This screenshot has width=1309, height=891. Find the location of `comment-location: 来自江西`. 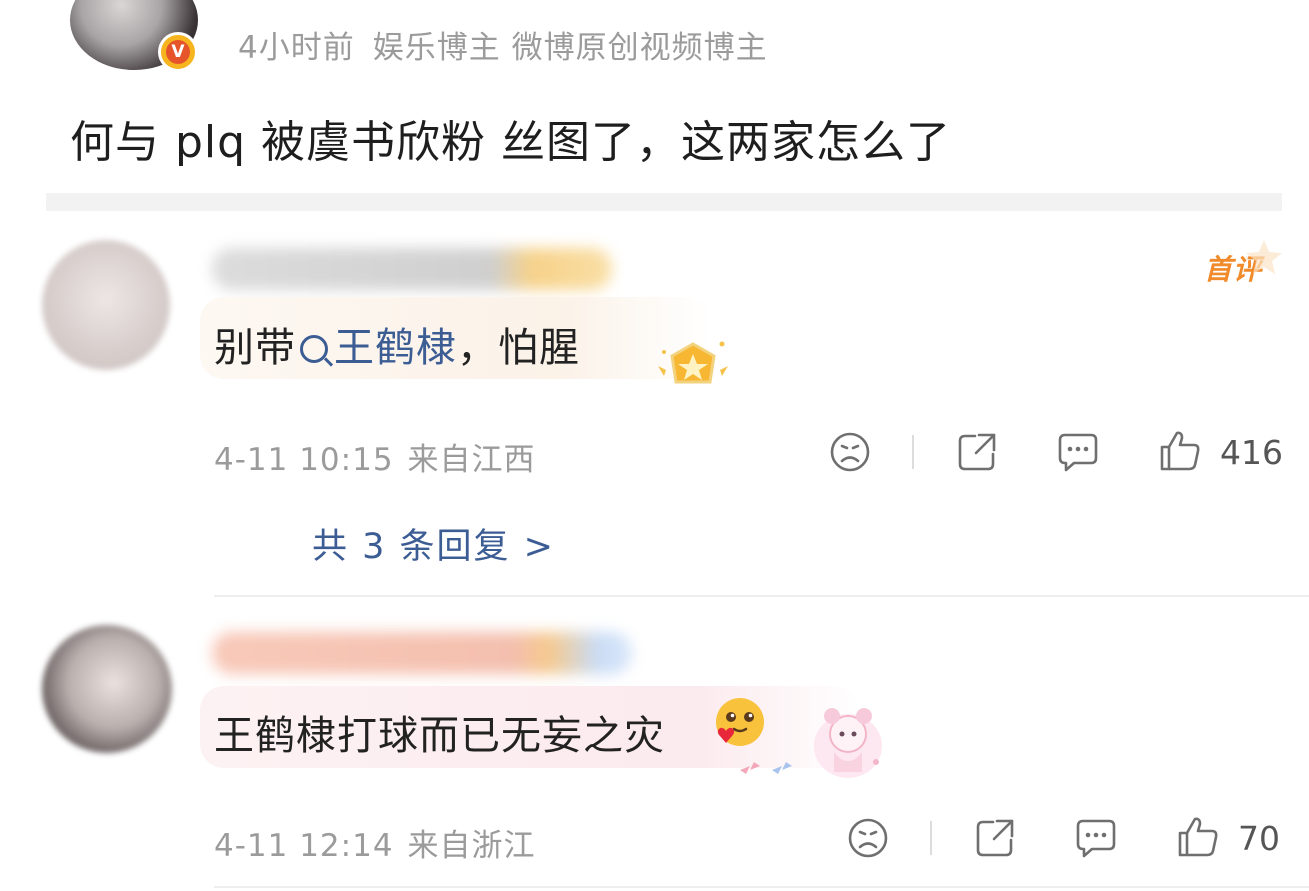

comment-location: 来自江西 is located at coordinates (471, 460).